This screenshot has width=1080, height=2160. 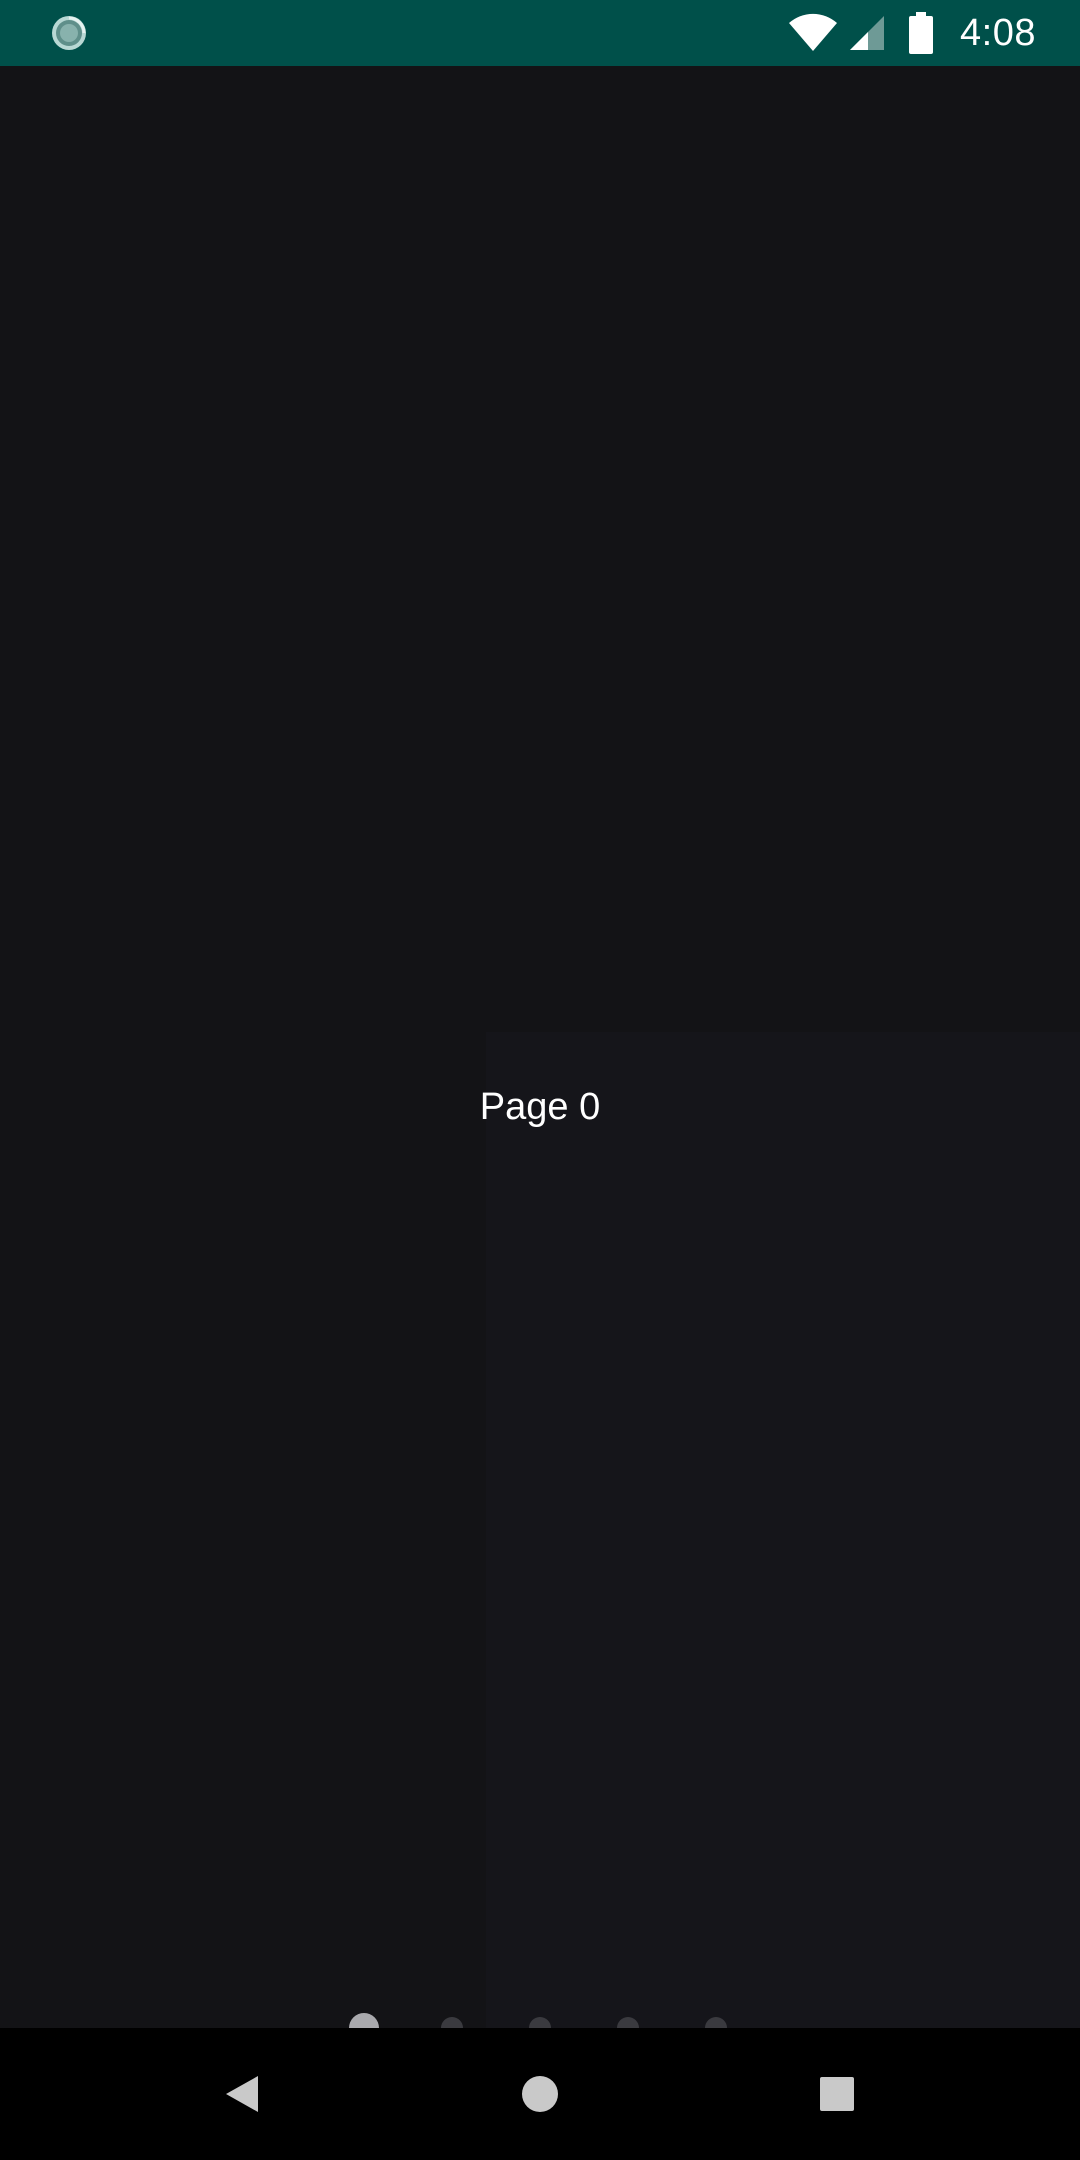 I want to click on recents-icon, so click(x=837, y=2094).